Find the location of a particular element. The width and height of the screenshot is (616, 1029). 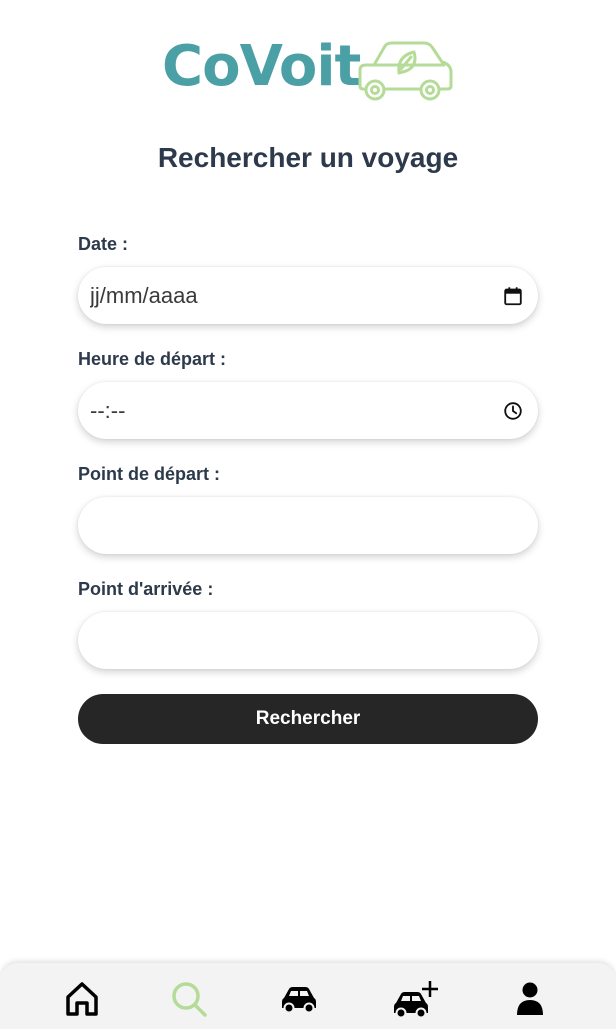

car-icon is located at coordinates (299, 999).